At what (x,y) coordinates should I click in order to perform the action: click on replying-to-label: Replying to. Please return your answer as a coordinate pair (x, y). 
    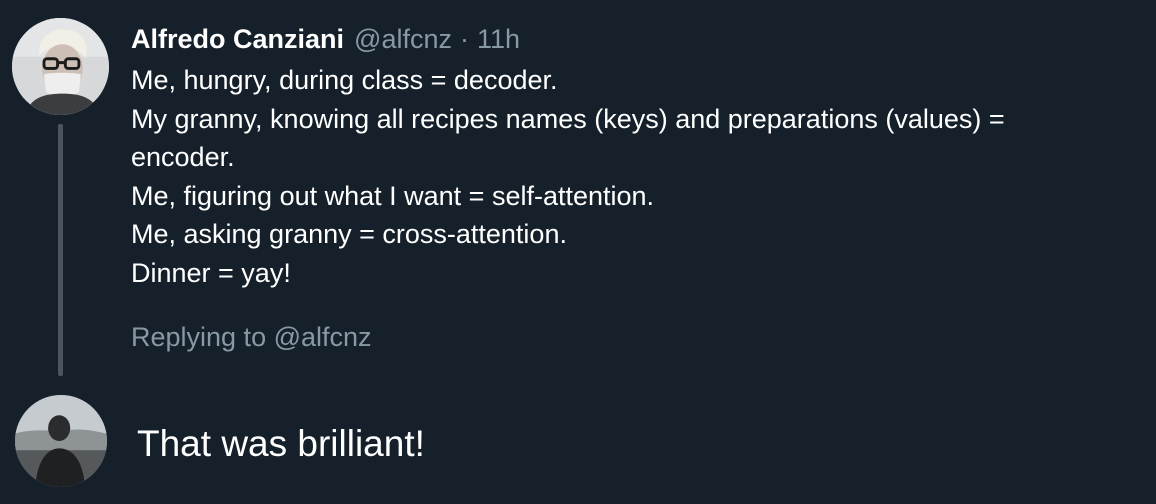
    Looking at the image, I should click on (199, 337).